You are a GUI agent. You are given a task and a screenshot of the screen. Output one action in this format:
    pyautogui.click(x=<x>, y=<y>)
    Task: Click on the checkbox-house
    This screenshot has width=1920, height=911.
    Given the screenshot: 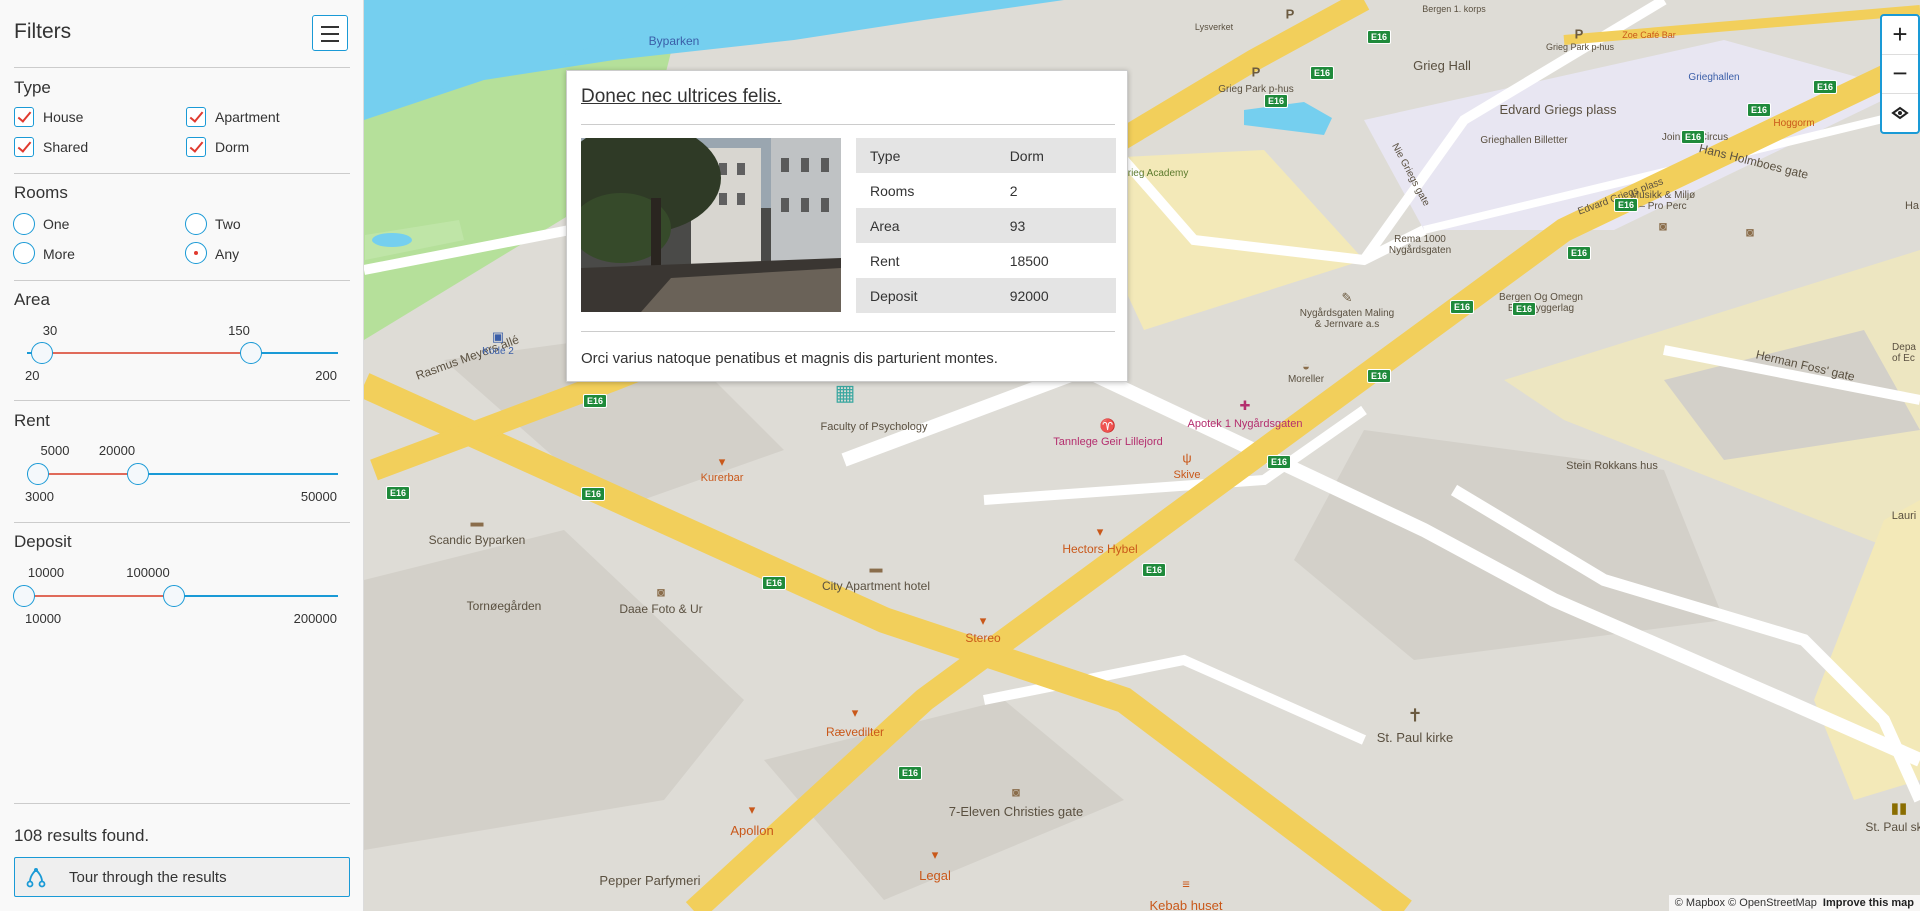 What is the action you would take?
    pyautogui.click(x=24, y=117)
    